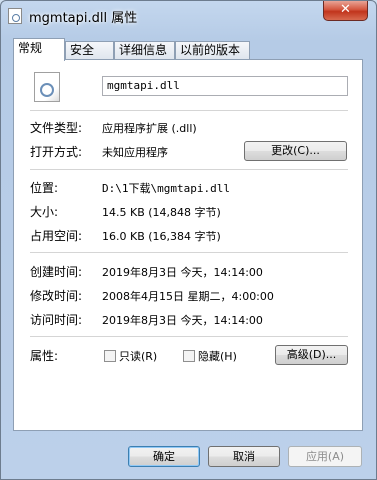 The width and height of the screenshot is (377, 480). Describe the element at coordinates (56, 236) in the screenshot. I see `size-on-disk-label: 占用空间:` at that location.